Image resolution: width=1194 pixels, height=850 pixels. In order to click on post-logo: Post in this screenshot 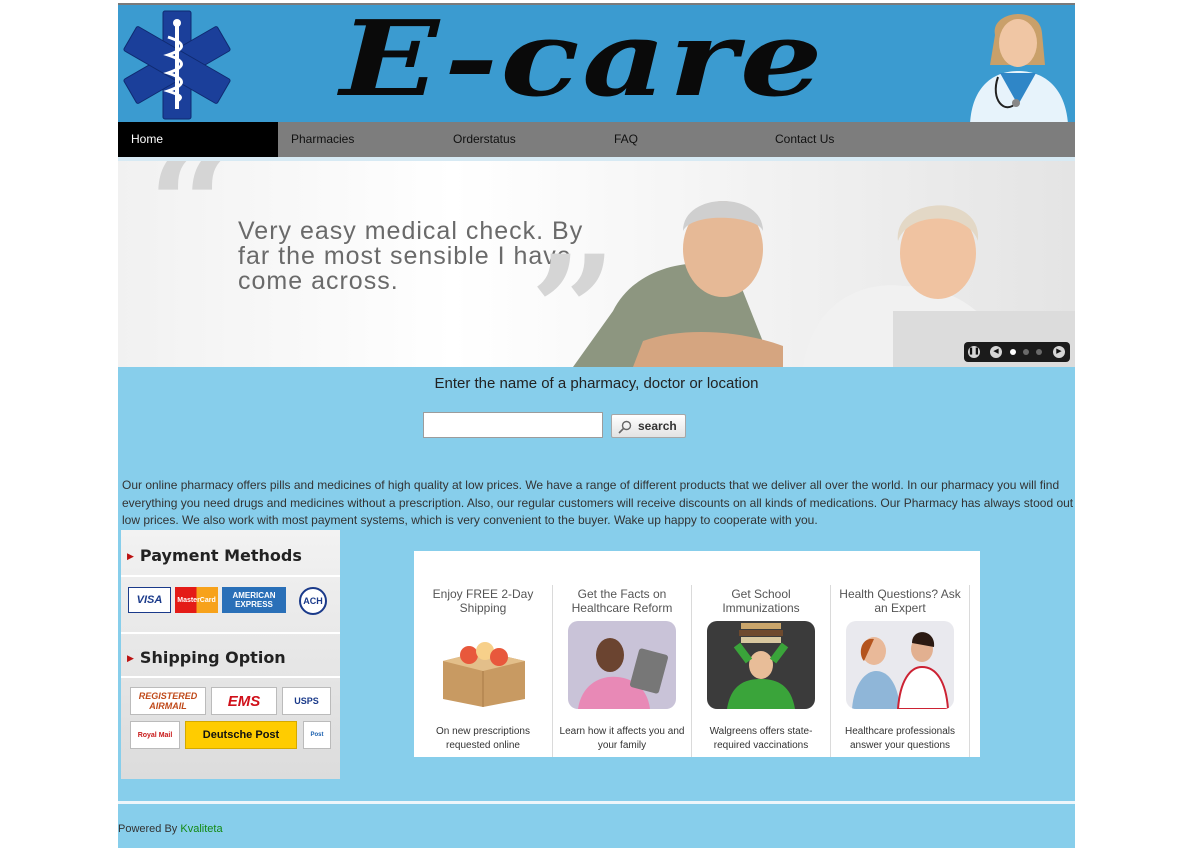, I will do `click(317, 735)`.